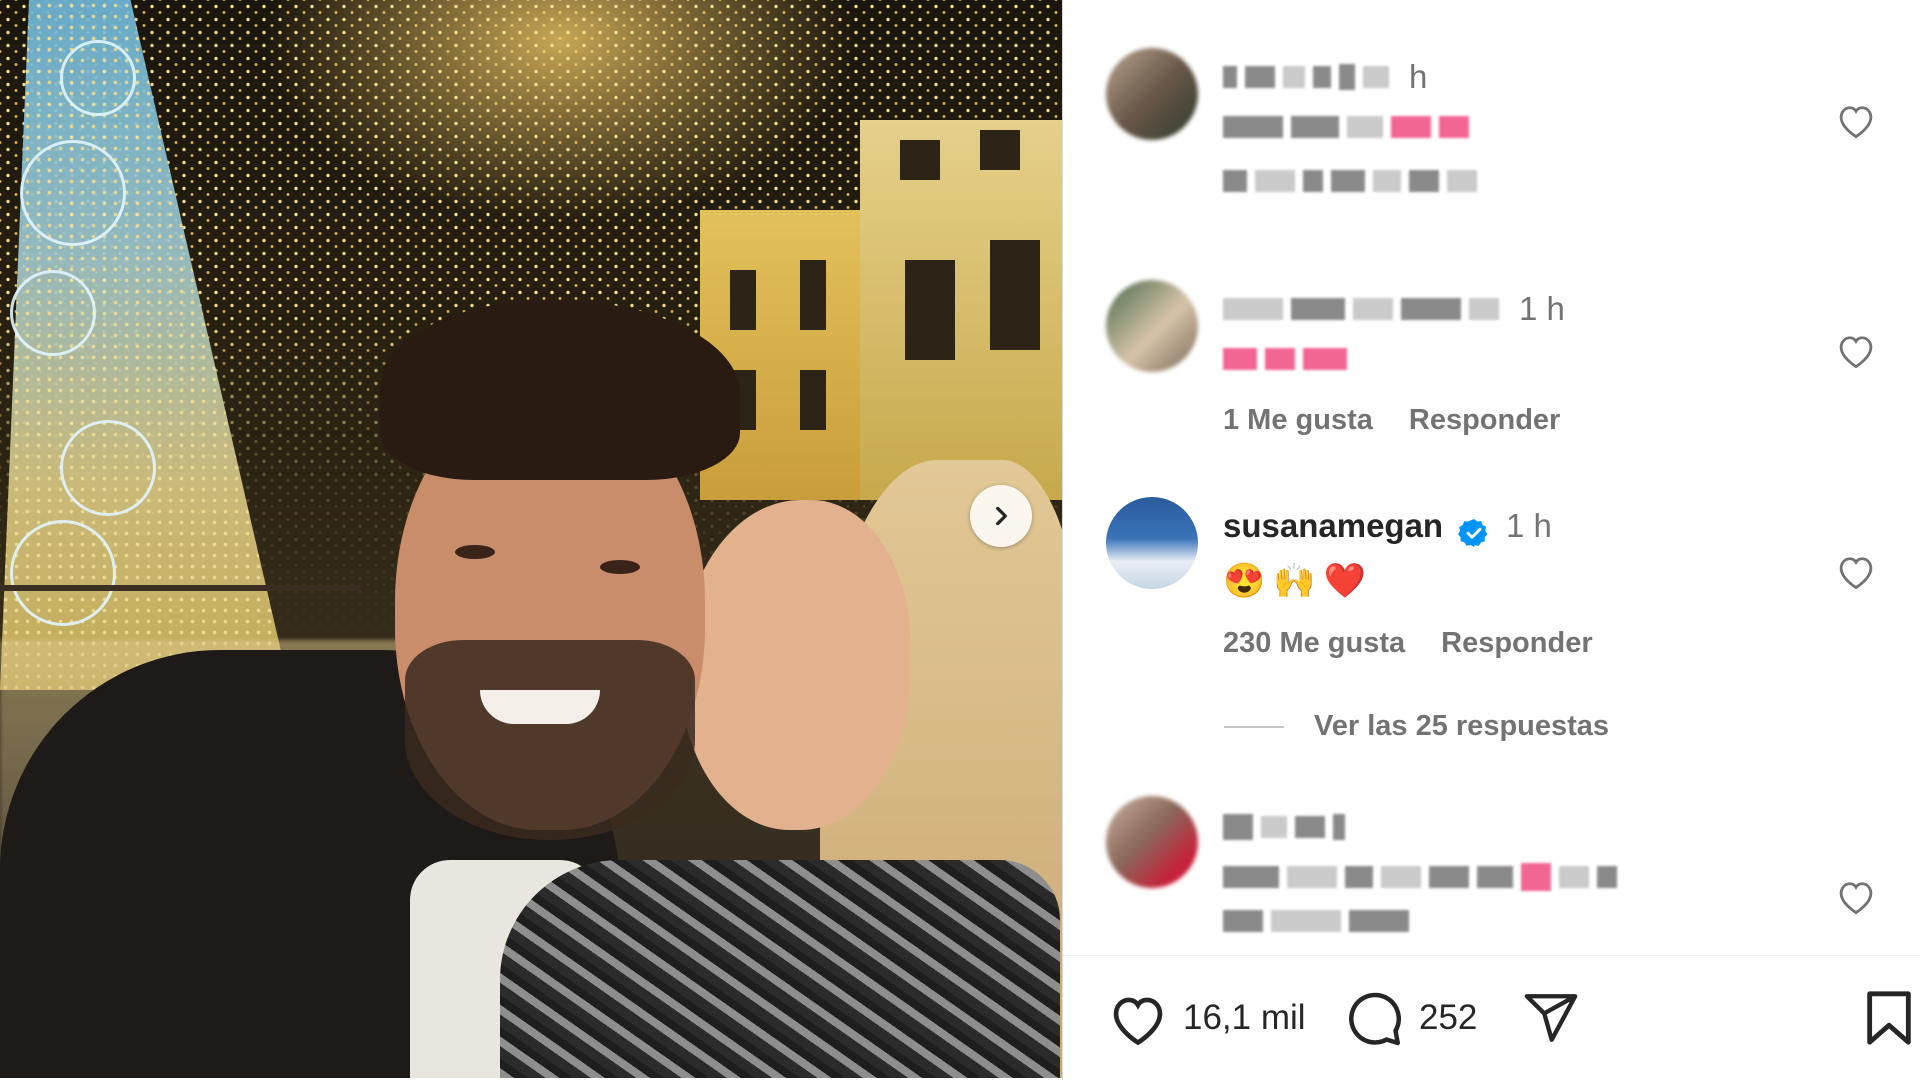 The height and width of the screenshot is (1080, 1920). What do you see at coordinates (1298, 420) in the screenshot?
I see `comment-like-count: 1 Me gusta` at bounding box center [1298, 420].